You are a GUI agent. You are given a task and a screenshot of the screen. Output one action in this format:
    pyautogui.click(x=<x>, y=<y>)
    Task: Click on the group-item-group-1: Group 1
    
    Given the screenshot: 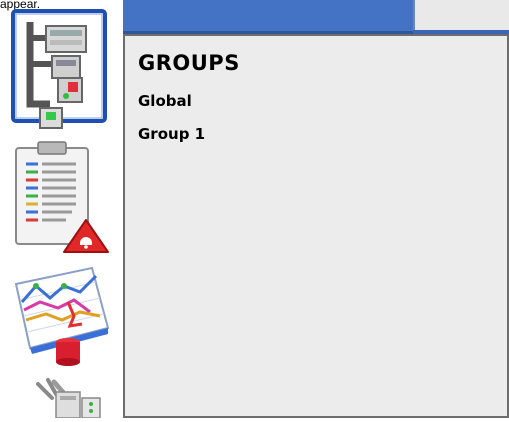 What is the action you would take?
    pyautogui.click(x=171, y=134)
    